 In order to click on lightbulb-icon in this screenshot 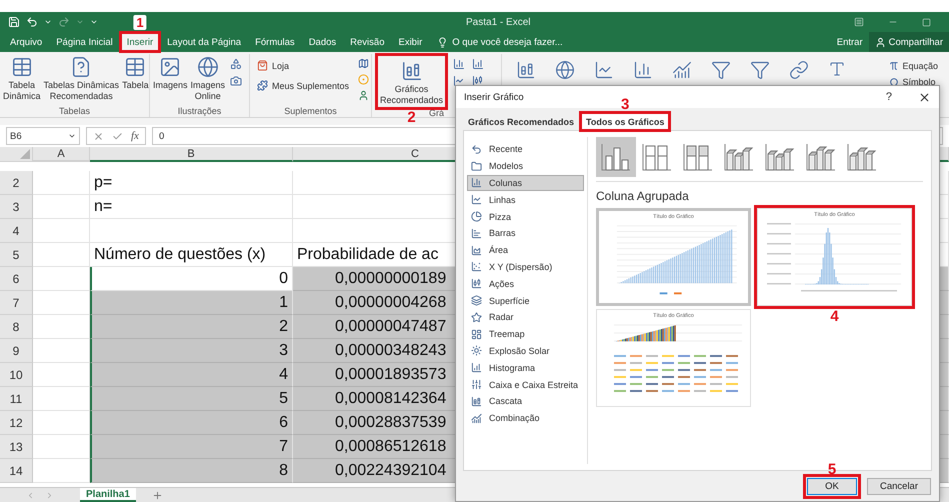, I will do `click(442, 42)`.